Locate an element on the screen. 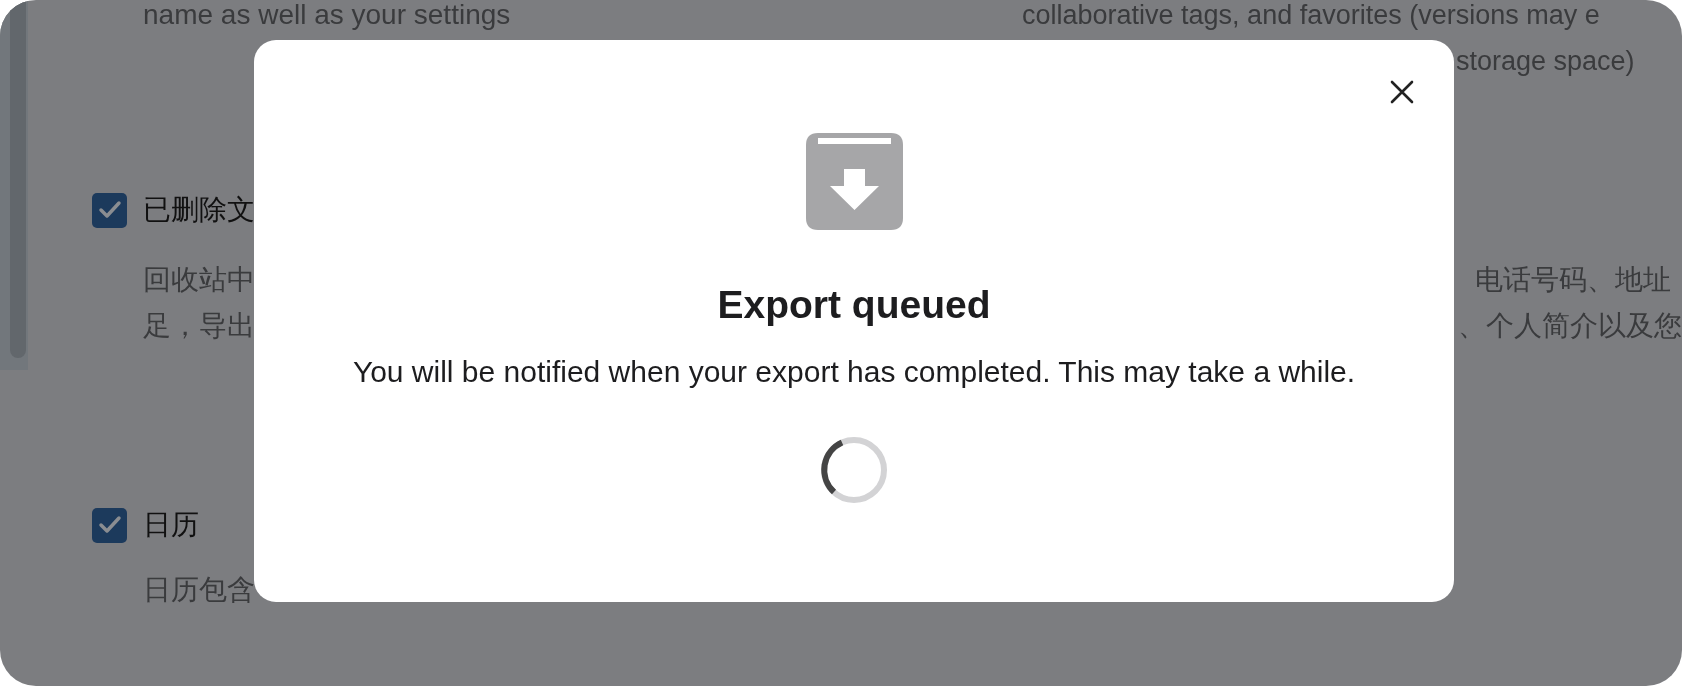 The height and width of the screenshot is (686, 1682). dialog-message: You will be notified when your export has completed. This may take a while. is located at coordinates (854, 372).